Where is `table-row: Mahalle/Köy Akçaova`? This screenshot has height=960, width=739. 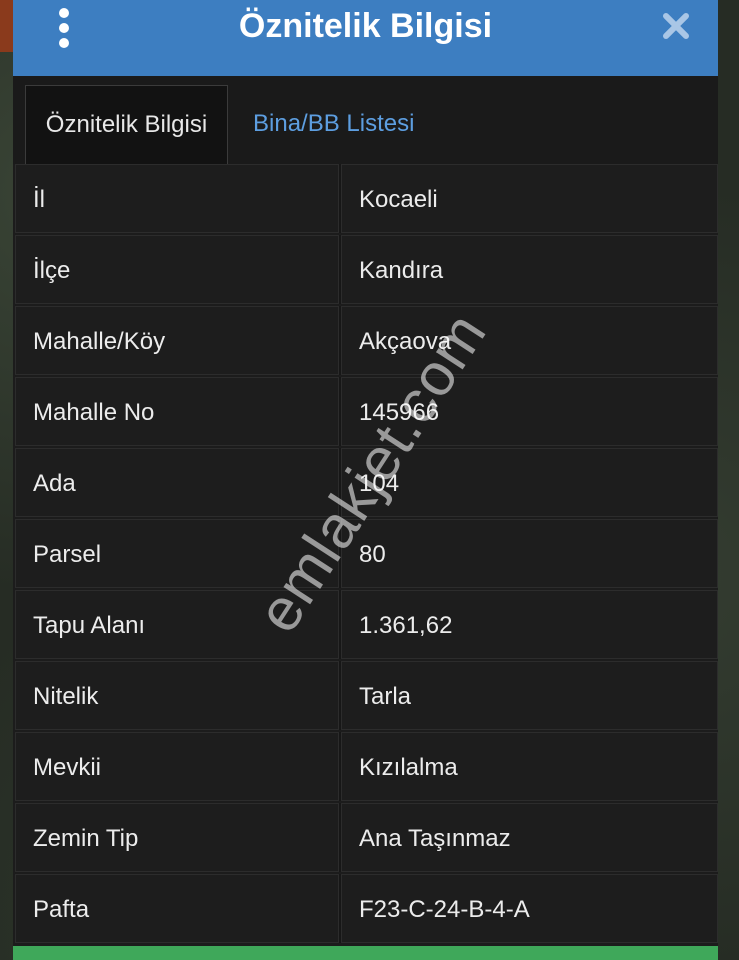
table-row: Mahalle/Köy Akçaova is located at coordinates (366, 340).